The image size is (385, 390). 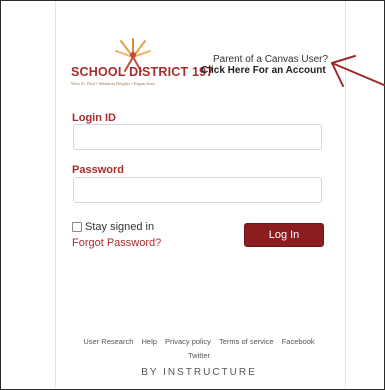 I want to click on arrow-icon, so click(x=358, y=71).